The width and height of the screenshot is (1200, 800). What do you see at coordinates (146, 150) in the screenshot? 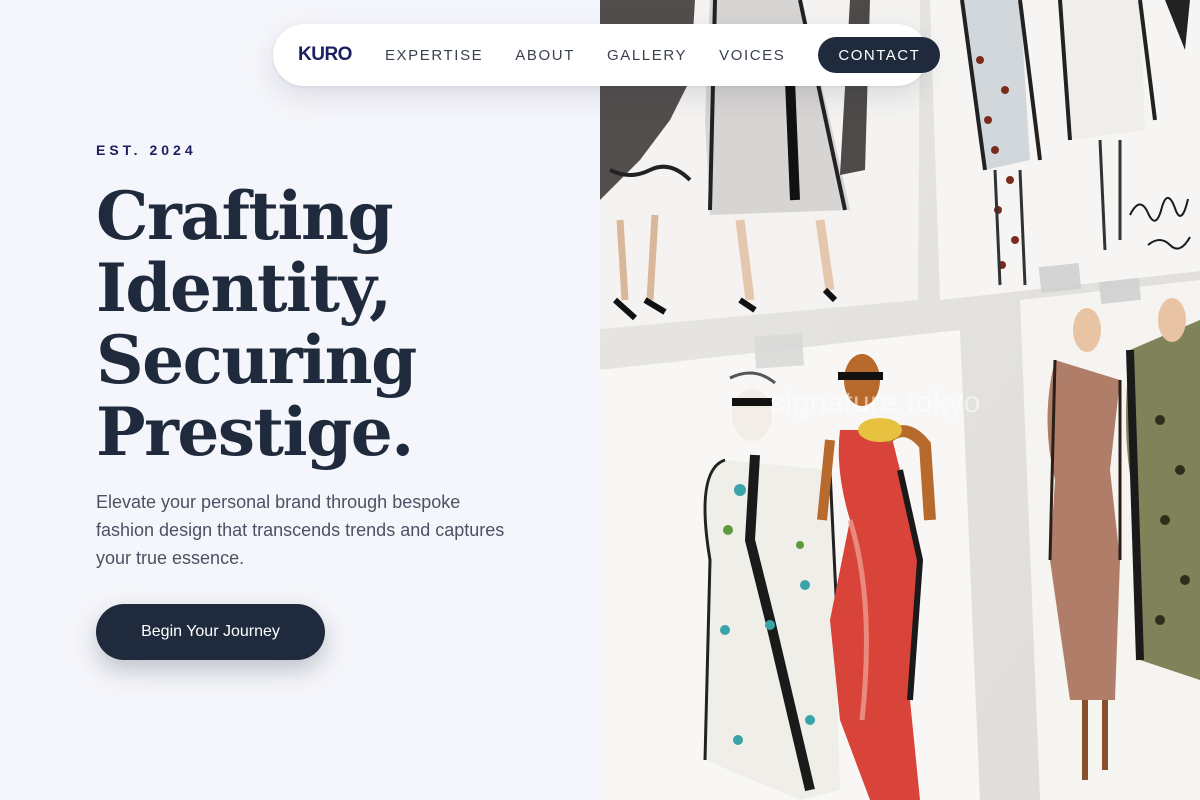
I see `hero-eyebrow: EST. 2024` at bounding box center [146, 150].